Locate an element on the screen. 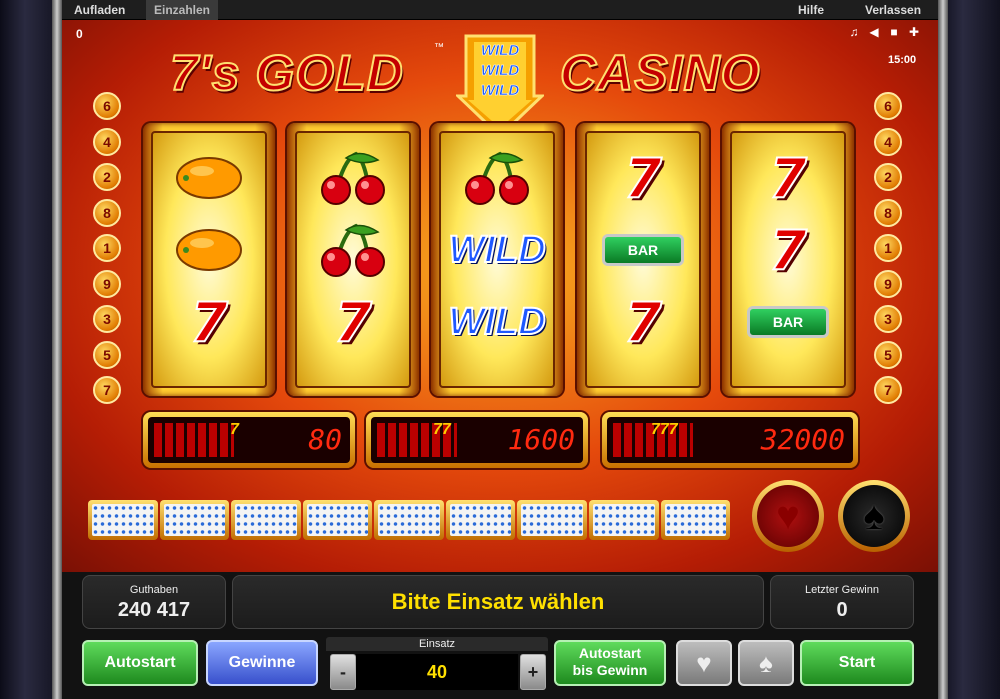 The image size is (1000, 699). reel-2: 7 is located at coordinates (353, 259).